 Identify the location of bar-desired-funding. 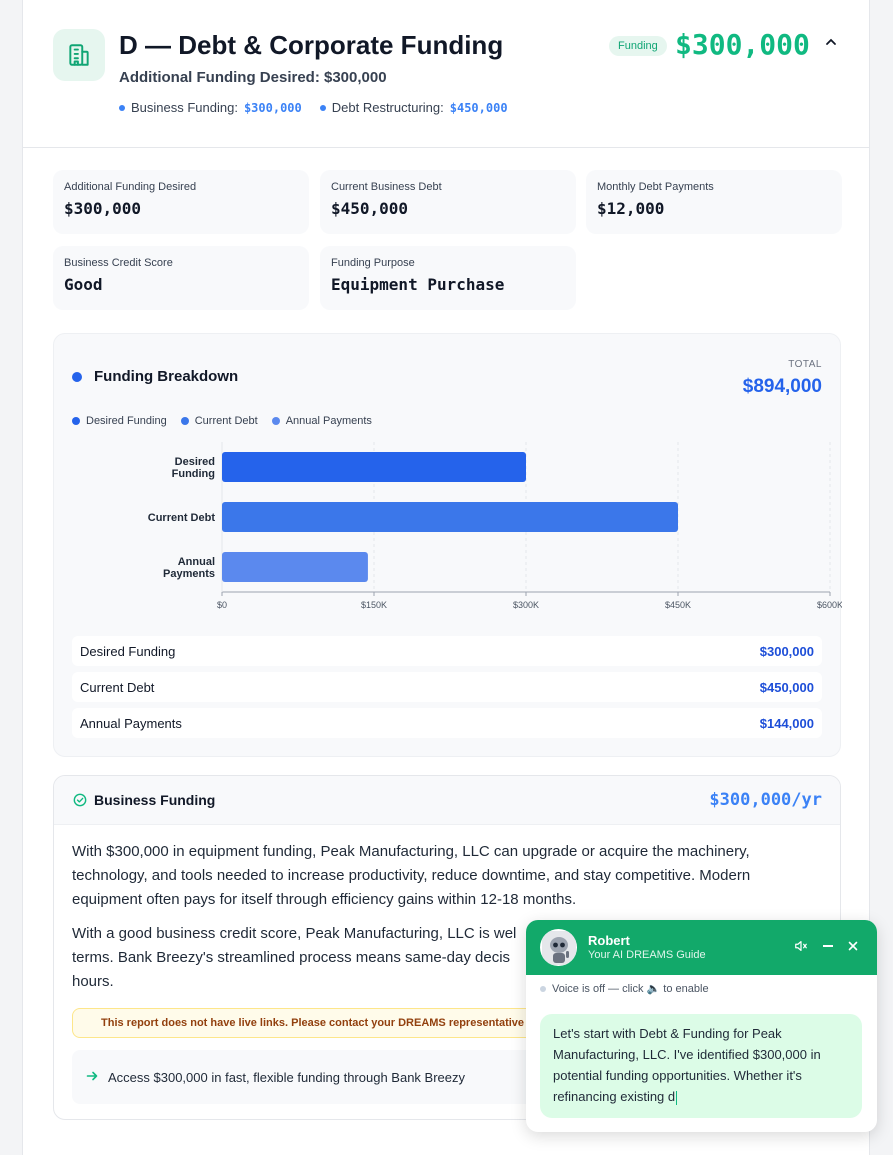
(374, 467).